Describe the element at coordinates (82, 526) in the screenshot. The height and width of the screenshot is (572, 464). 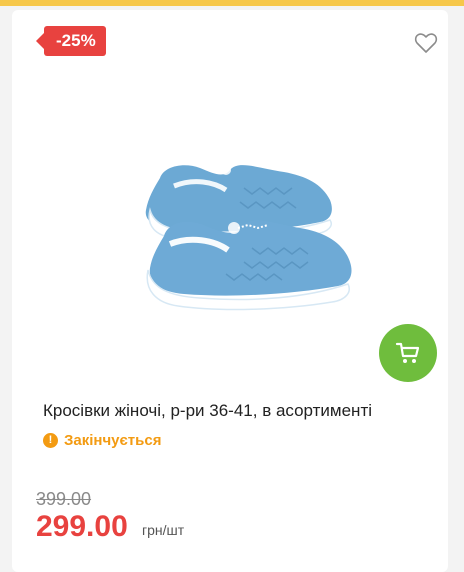
I see `current-price: 299.00` at that location.